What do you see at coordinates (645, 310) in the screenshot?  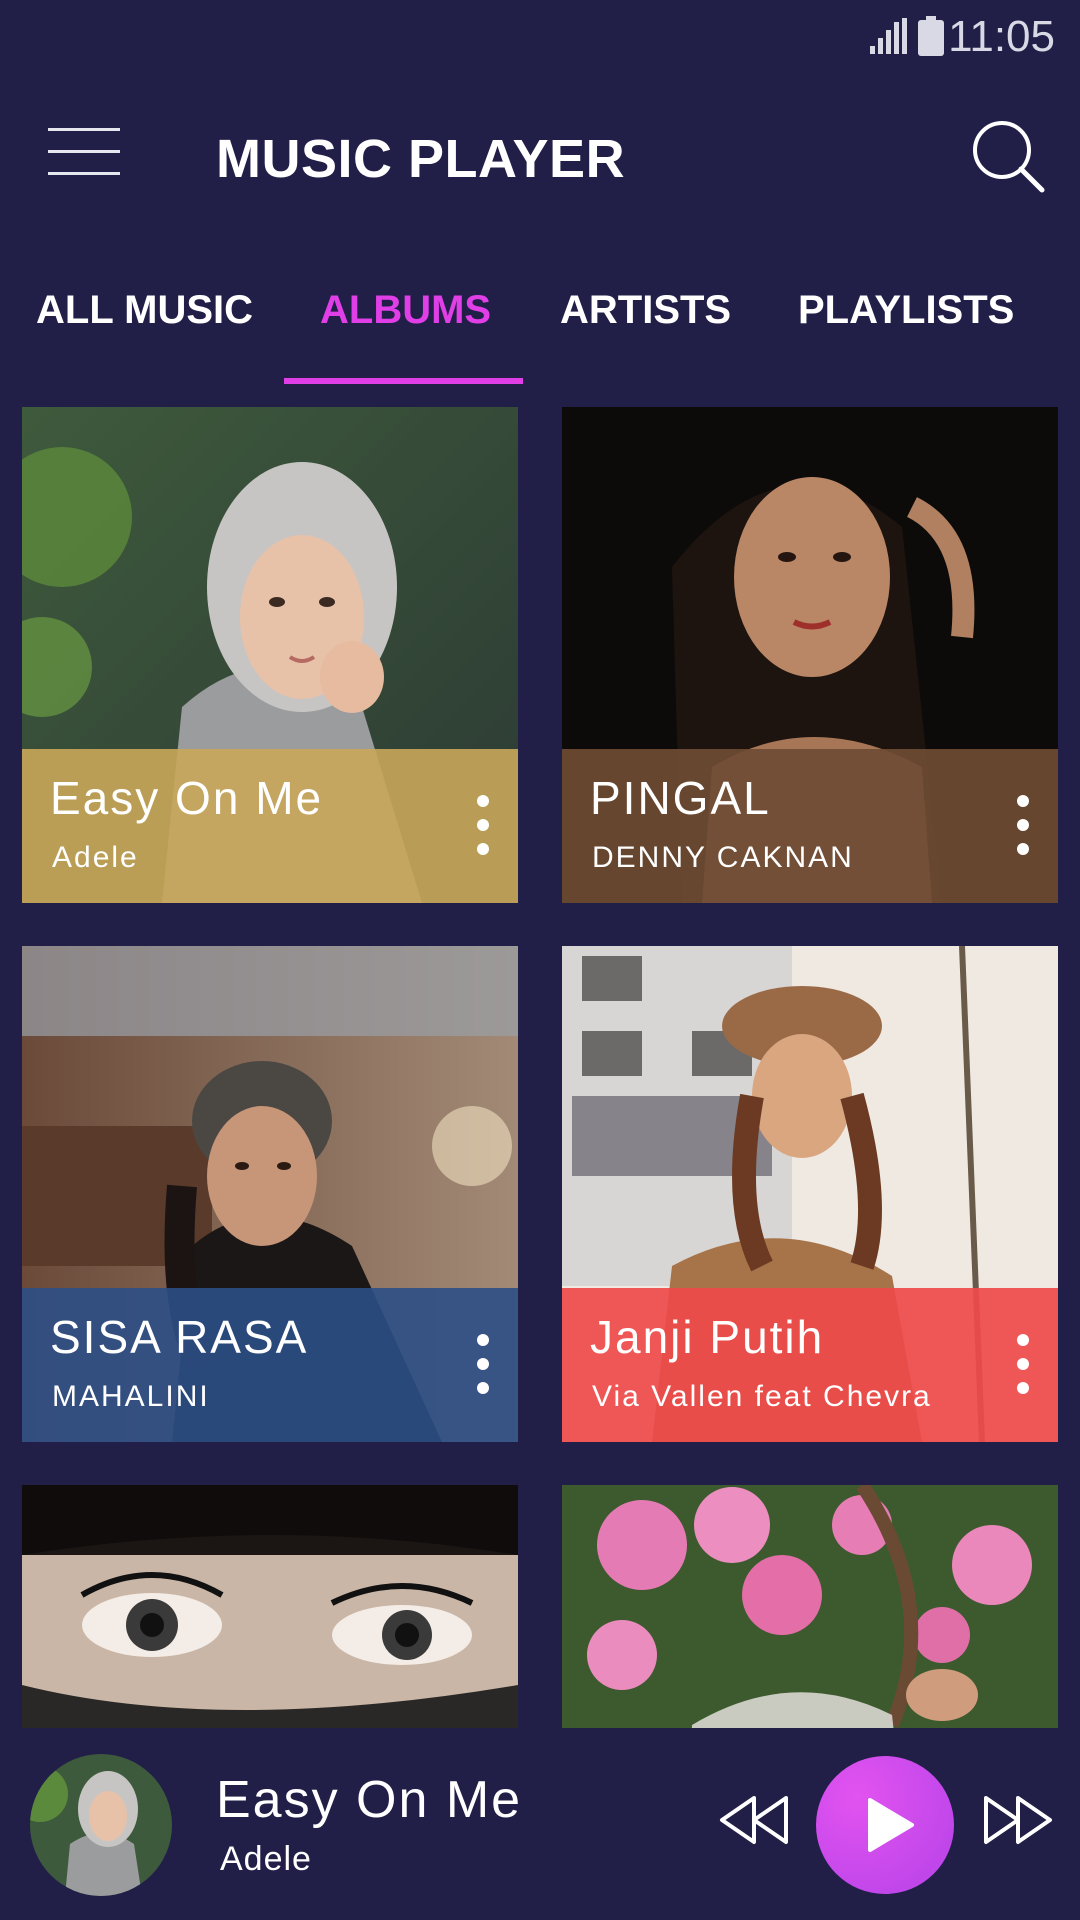 I see `tab-artists: ARTISTS` at bounding box center [645, 310].